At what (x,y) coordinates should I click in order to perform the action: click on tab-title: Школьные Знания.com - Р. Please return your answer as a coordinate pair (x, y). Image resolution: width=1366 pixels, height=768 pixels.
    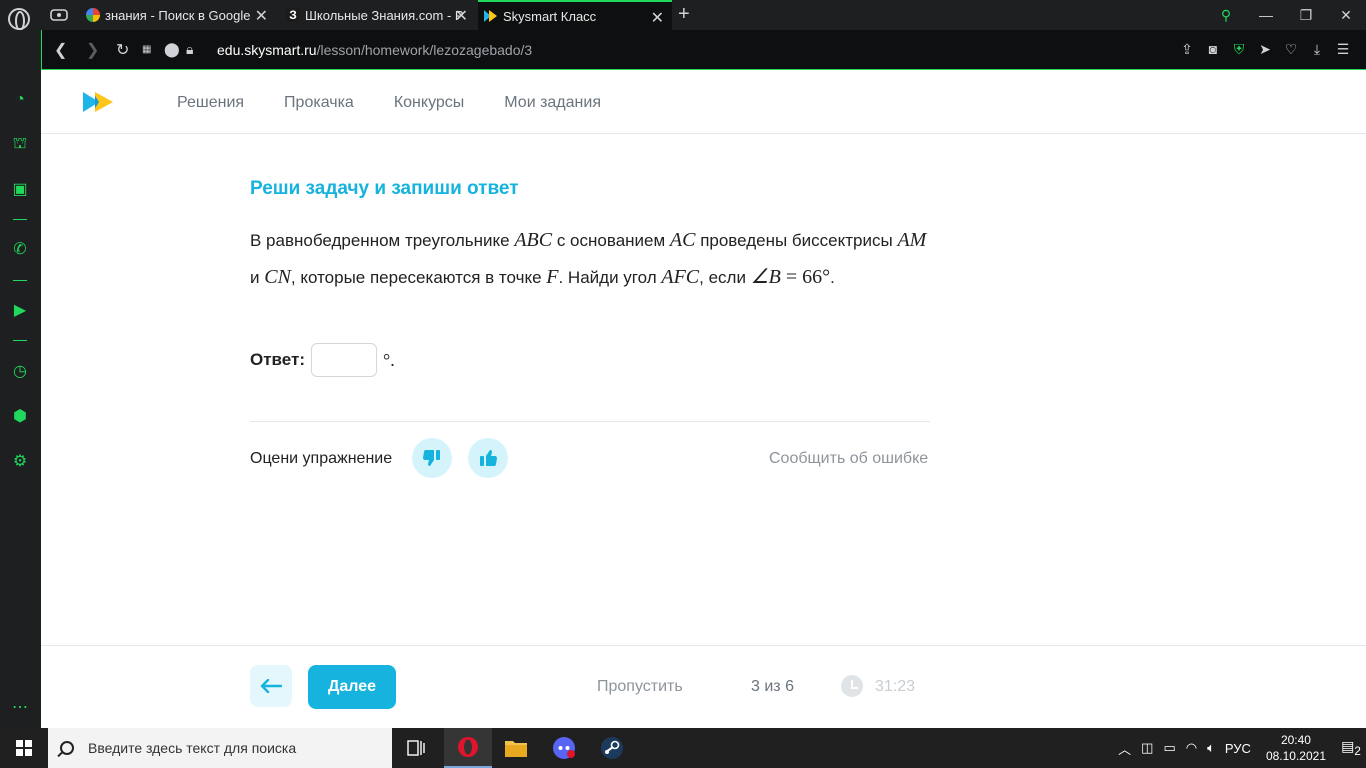
    Looking at the image, I should click on (384, 15).